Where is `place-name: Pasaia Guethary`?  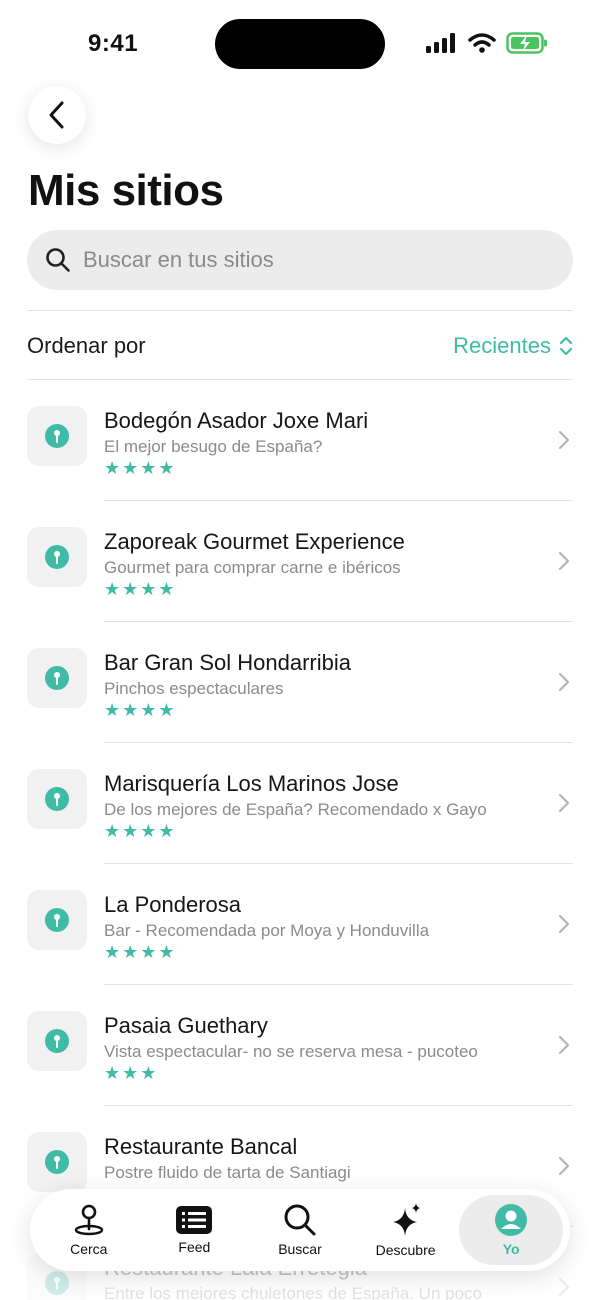
place-name: Pasaia Guethary is located at coordinates (186, 1025).